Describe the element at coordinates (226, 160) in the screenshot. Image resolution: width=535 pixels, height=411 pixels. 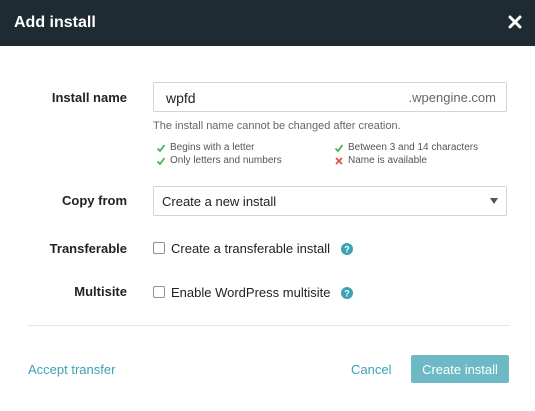
I see `rule-text: Only letters and numbers` at that location.